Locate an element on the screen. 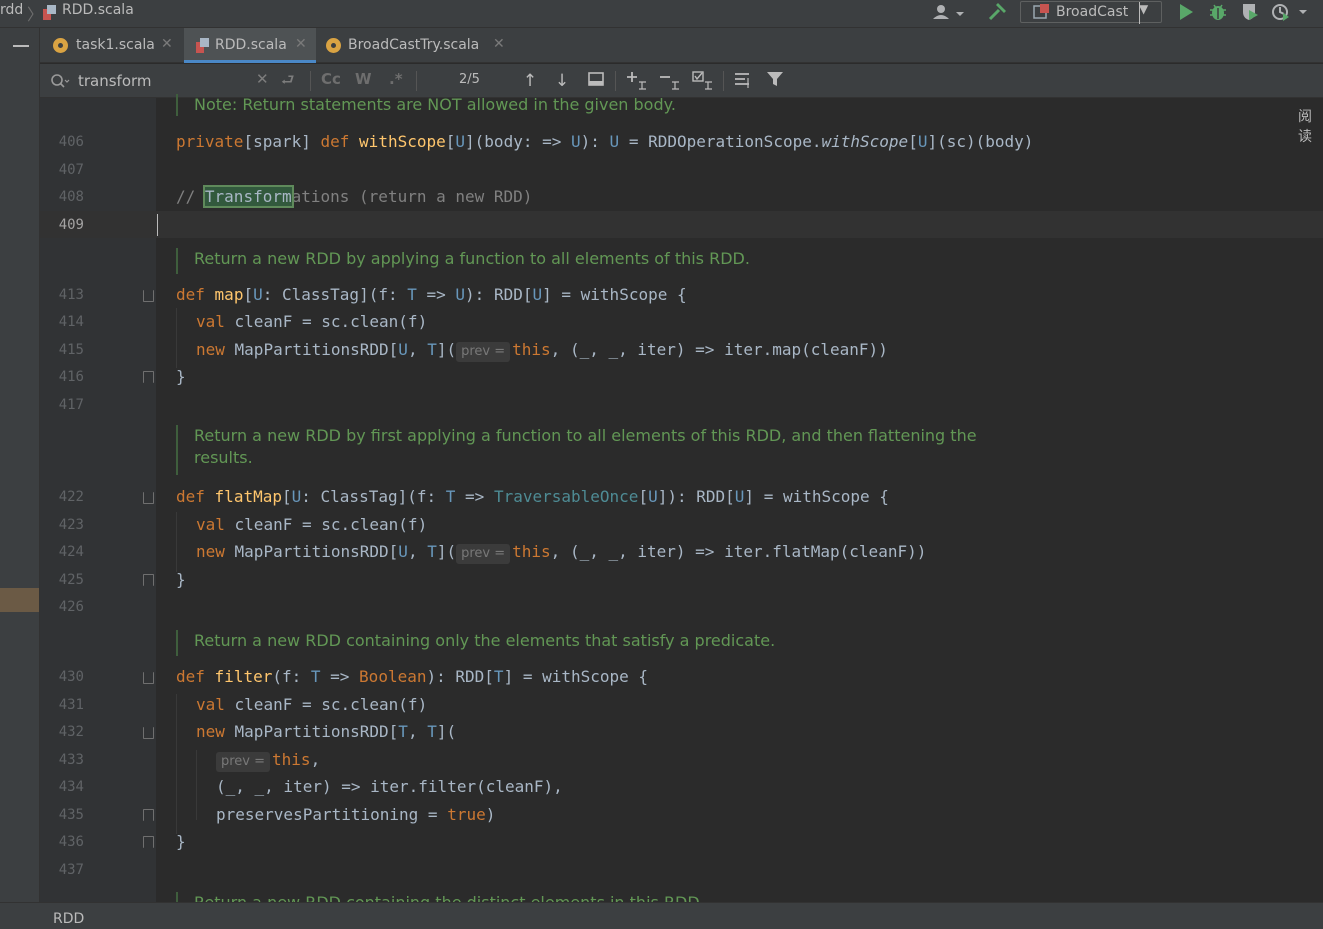 This screenshot has width=1323, height=929. breadcrumb-rdd: rdd is located at coordinates (11, 10).